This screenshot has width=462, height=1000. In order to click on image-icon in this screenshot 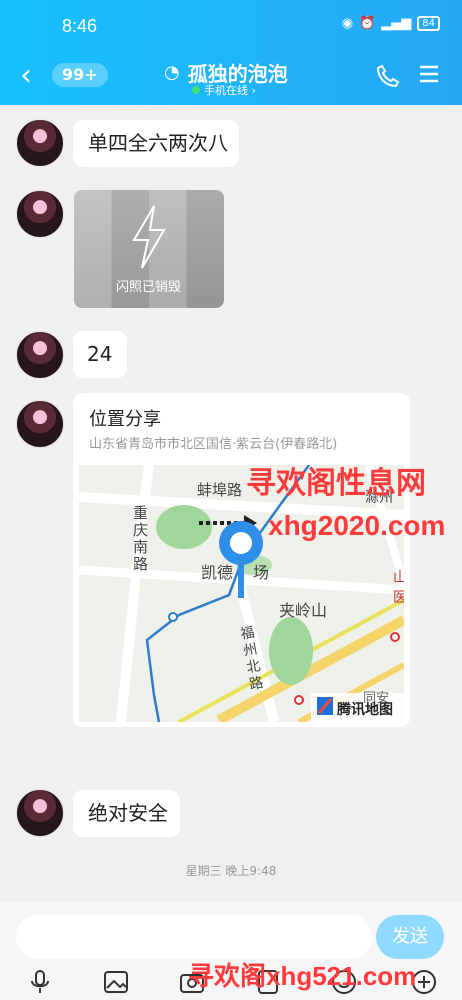, I will do `click(116, 982)`.